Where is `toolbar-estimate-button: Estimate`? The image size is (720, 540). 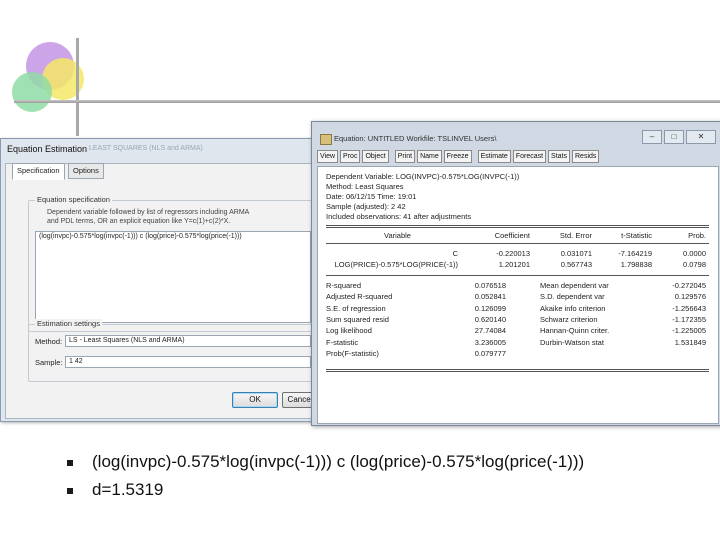
toolbar-estimate-button: Estimate is located at coordinates (494, 156).